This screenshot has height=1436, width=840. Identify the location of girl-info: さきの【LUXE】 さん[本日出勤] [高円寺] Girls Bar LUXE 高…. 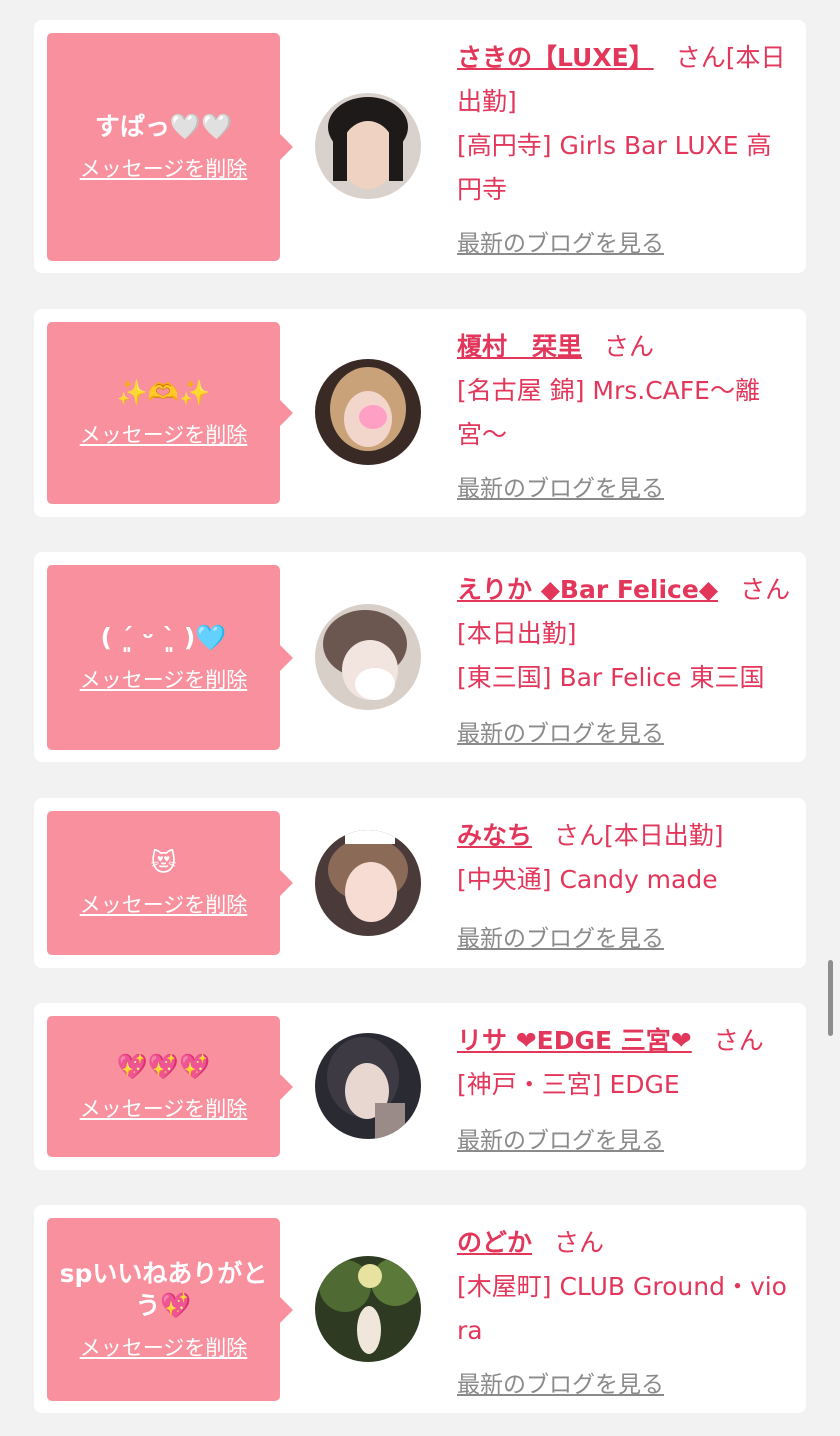
(625, 124).